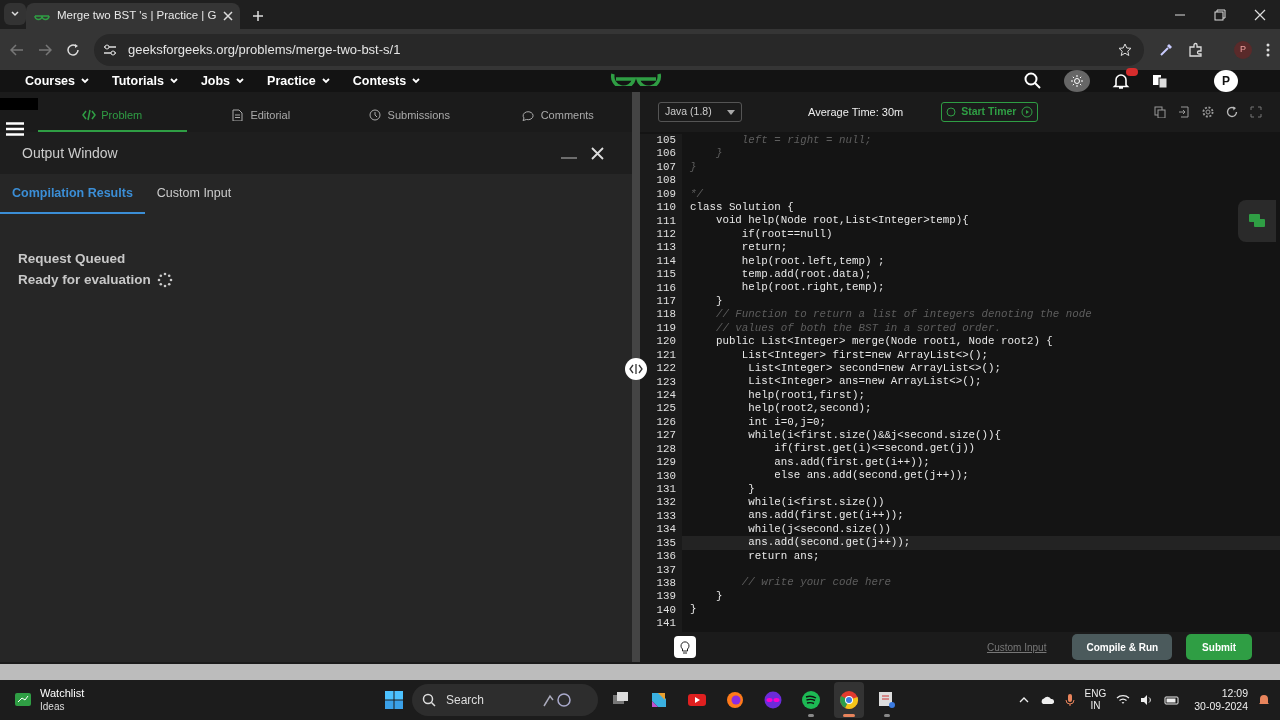  What do you see at coordinates (258, 16) in the screenshot?
I see `new-tab-icon` at bounding box center [258, 16].